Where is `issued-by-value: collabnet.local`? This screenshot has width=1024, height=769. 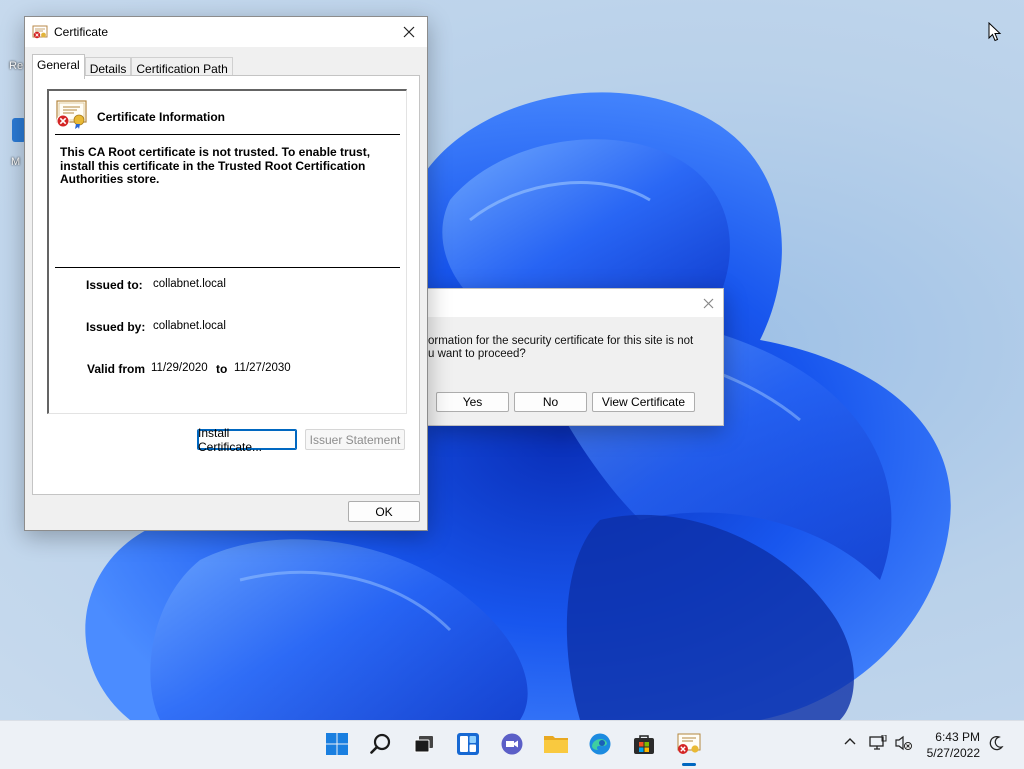 issued-by-value: collabnet.local is located at coordinates (189, 326).